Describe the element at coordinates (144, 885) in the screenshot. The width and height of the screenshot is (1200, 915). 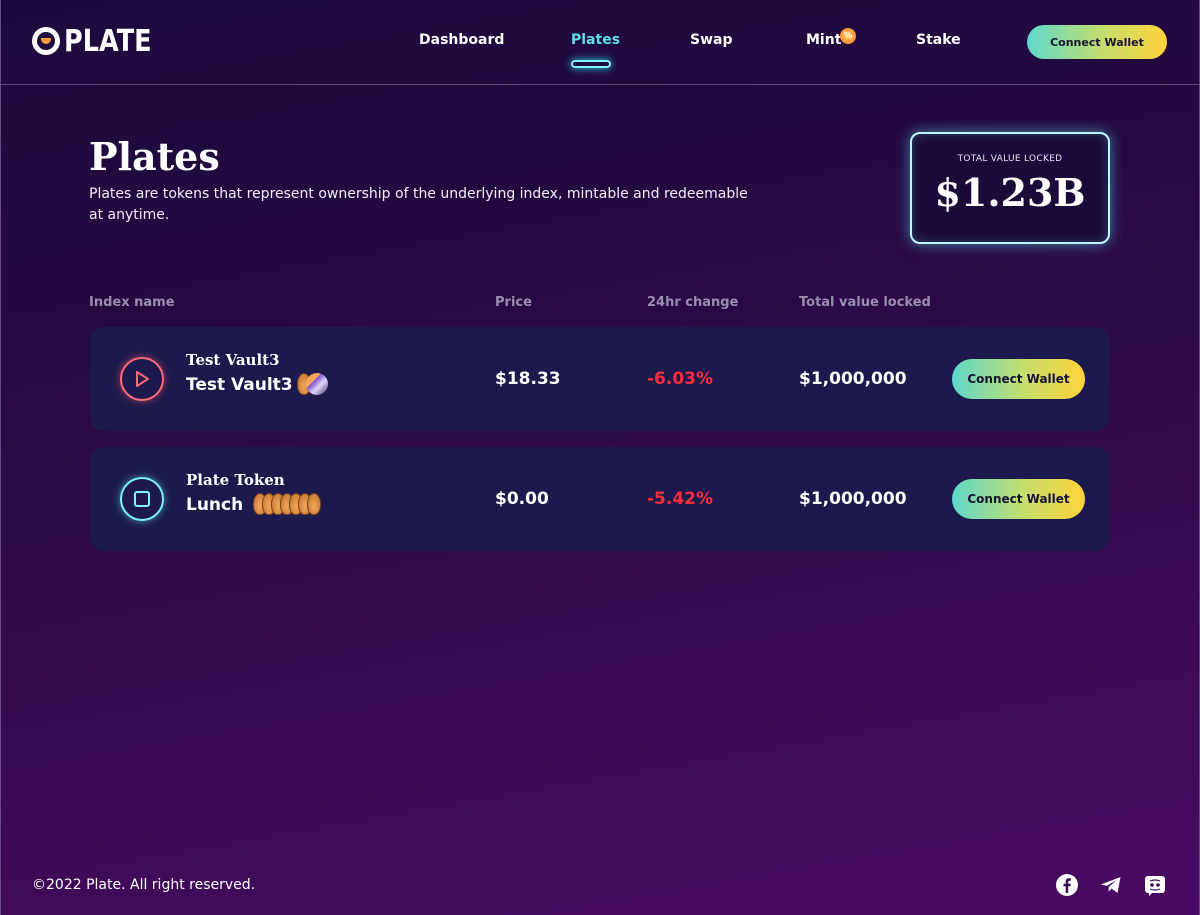
I see `copyright-text: ©2022 Plate. All right reserved.` at that location.